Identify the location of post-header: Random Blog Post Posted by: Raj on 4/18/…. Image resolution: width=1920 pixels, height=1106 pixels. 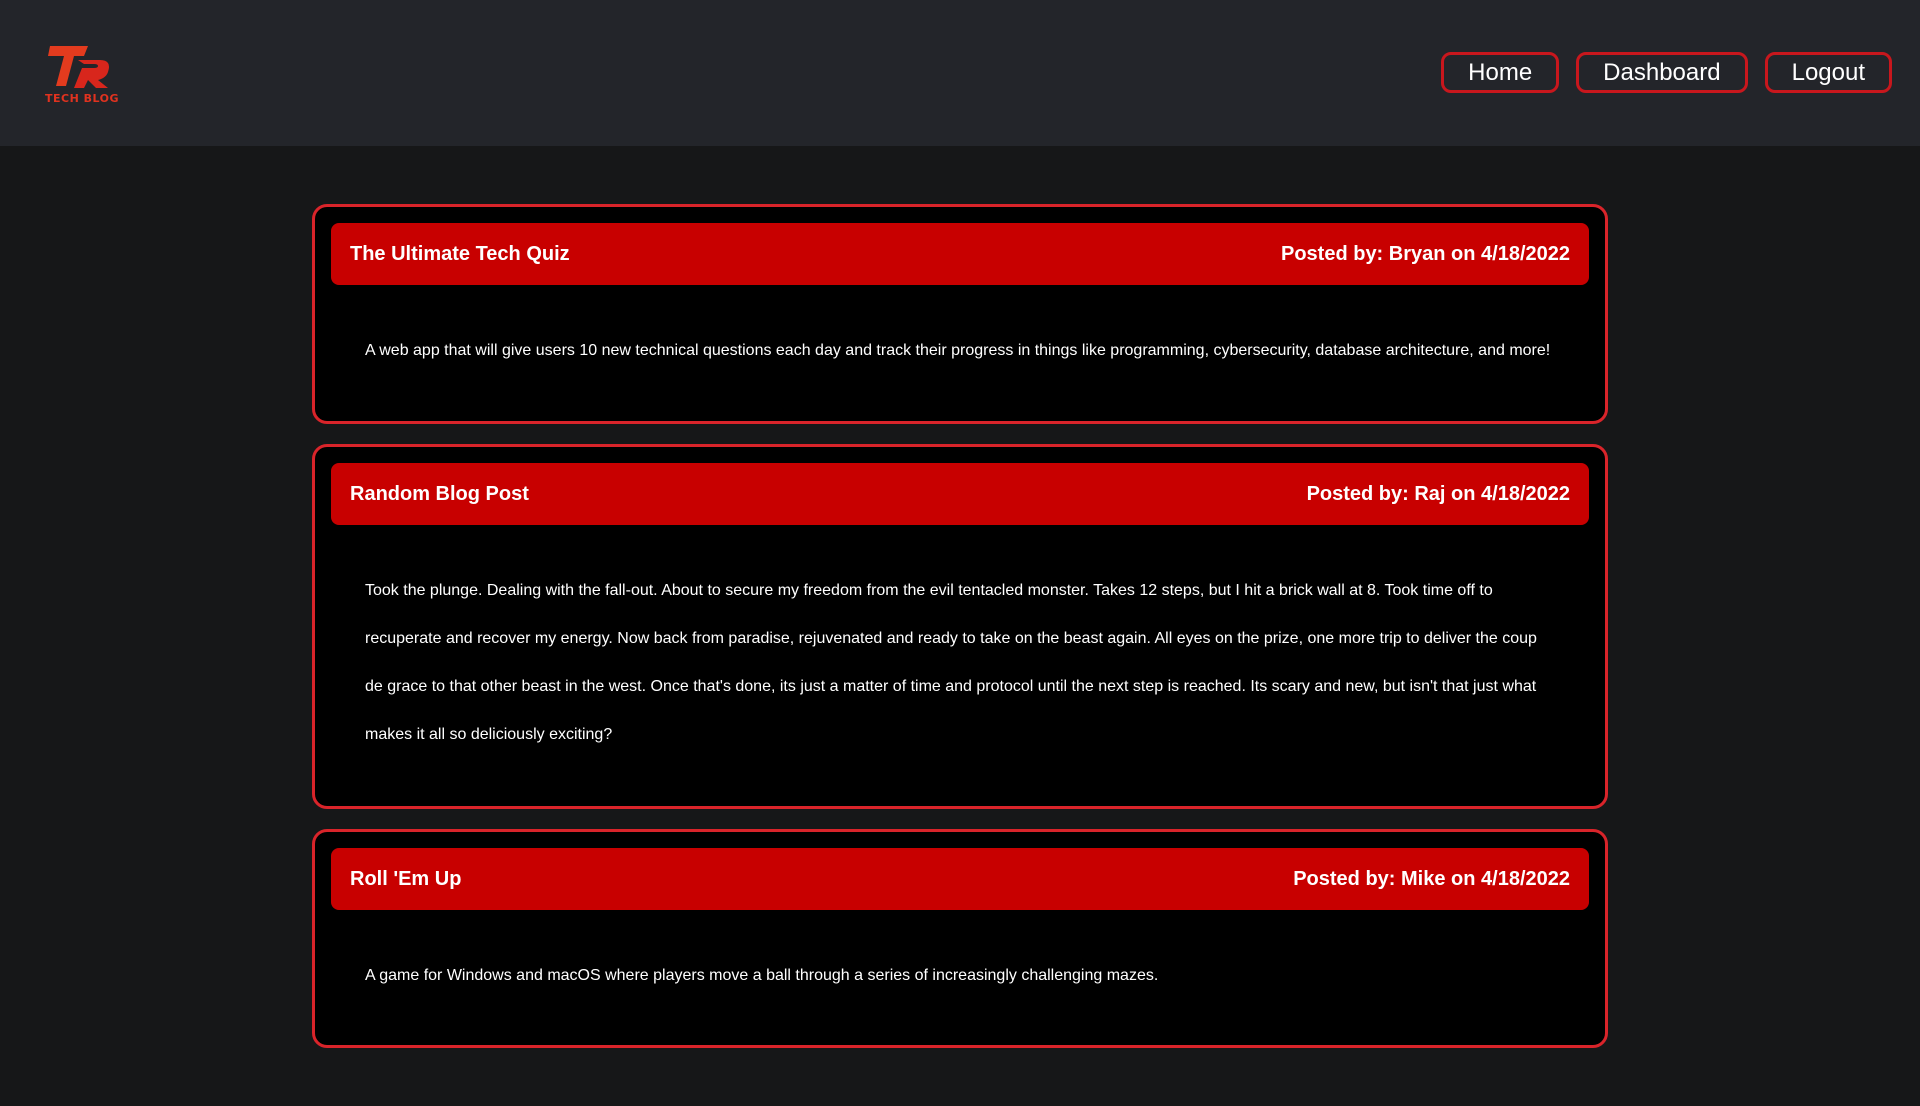
(960, 494).